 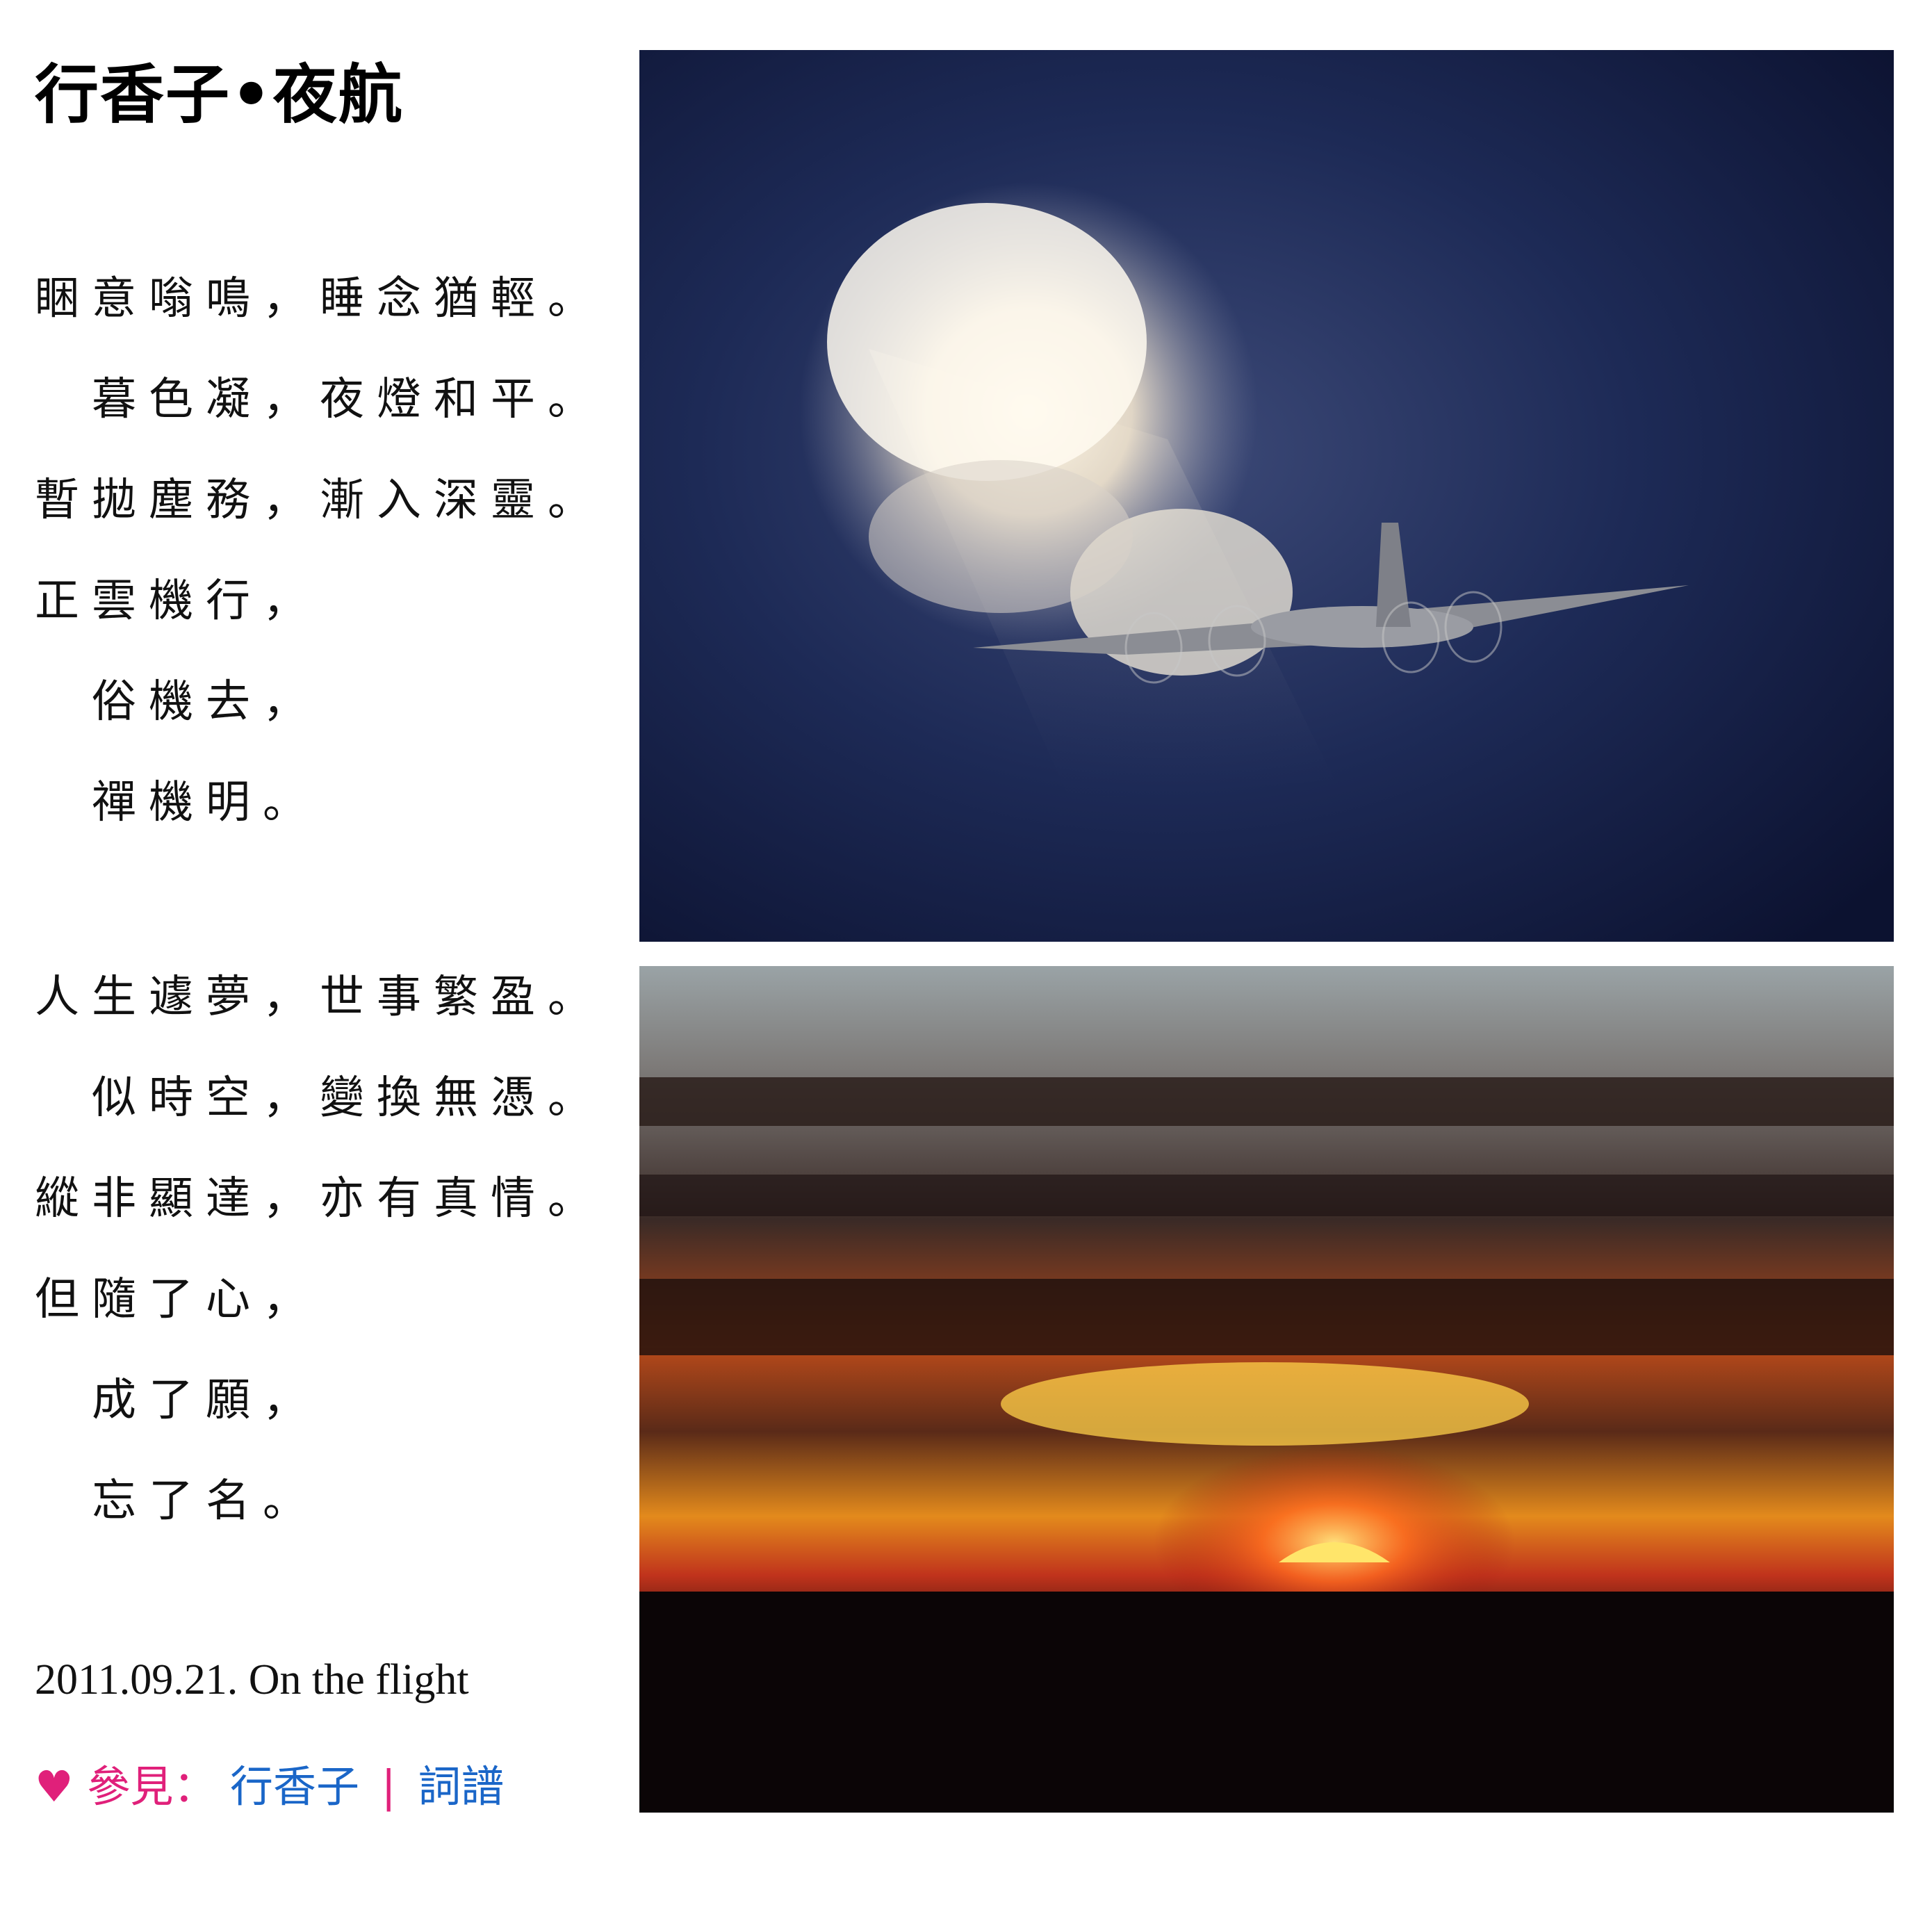 What do you see at coordinates (252, 1679) in the screenshot?
I see `date-note: 2011.09.21. On the flight` at bounding box center [252, 1679].